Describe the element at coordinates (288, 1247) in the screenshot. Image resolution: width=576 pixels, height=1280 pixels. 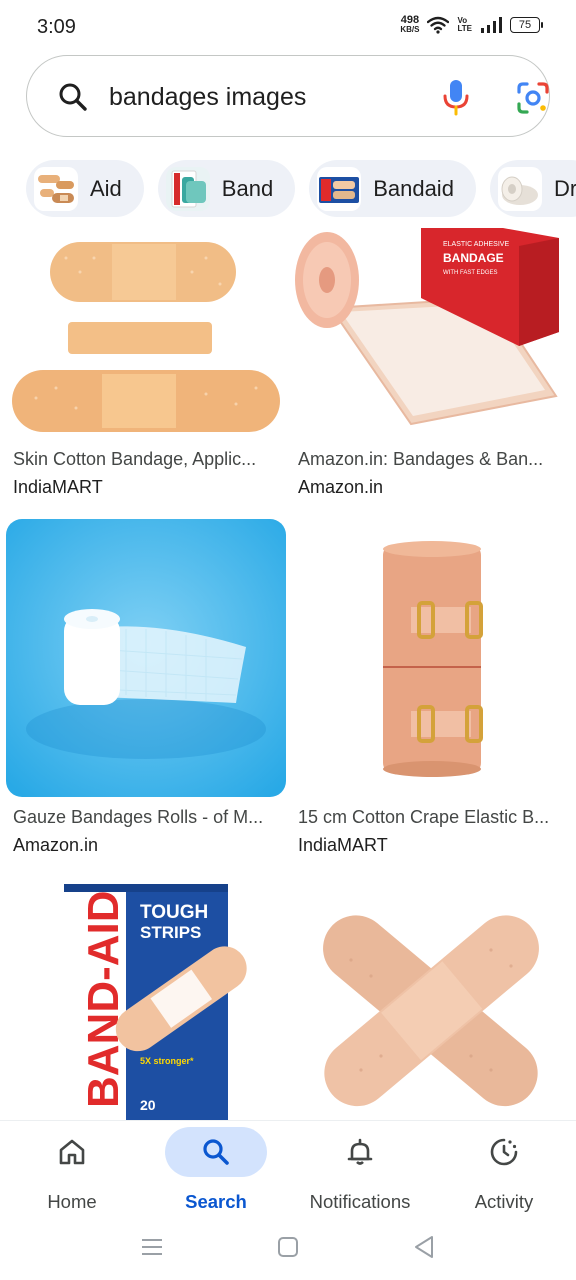
I see `home-square-icon` at that location.